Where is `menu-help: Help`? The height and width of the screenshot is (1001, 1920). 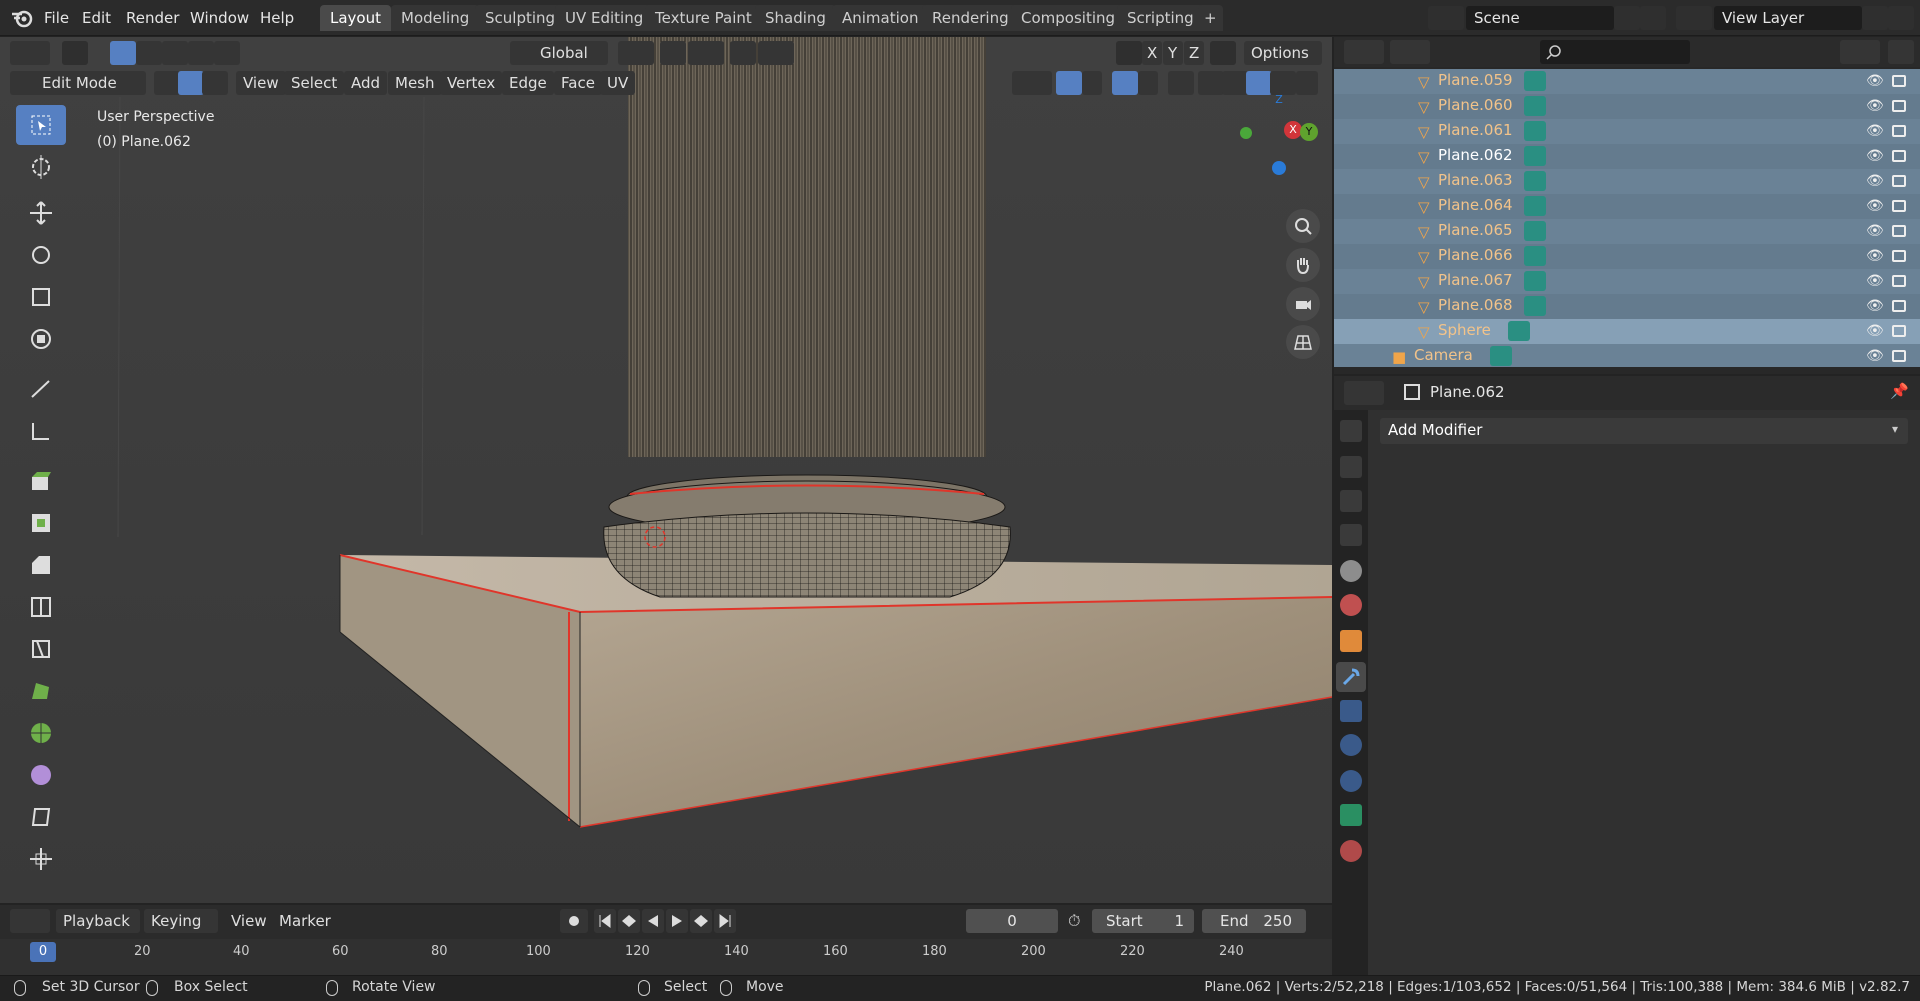
menu-help: Help is located at coordinates (277, 18).